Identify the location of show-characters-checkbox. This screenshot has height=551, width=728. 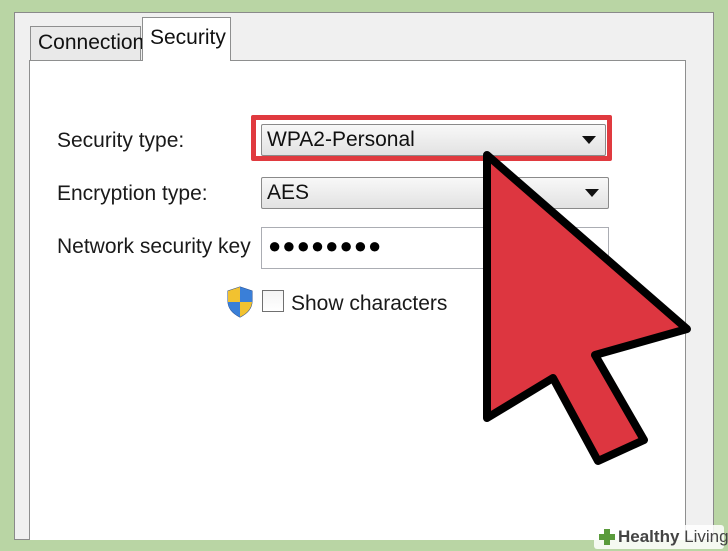
(273, 301).